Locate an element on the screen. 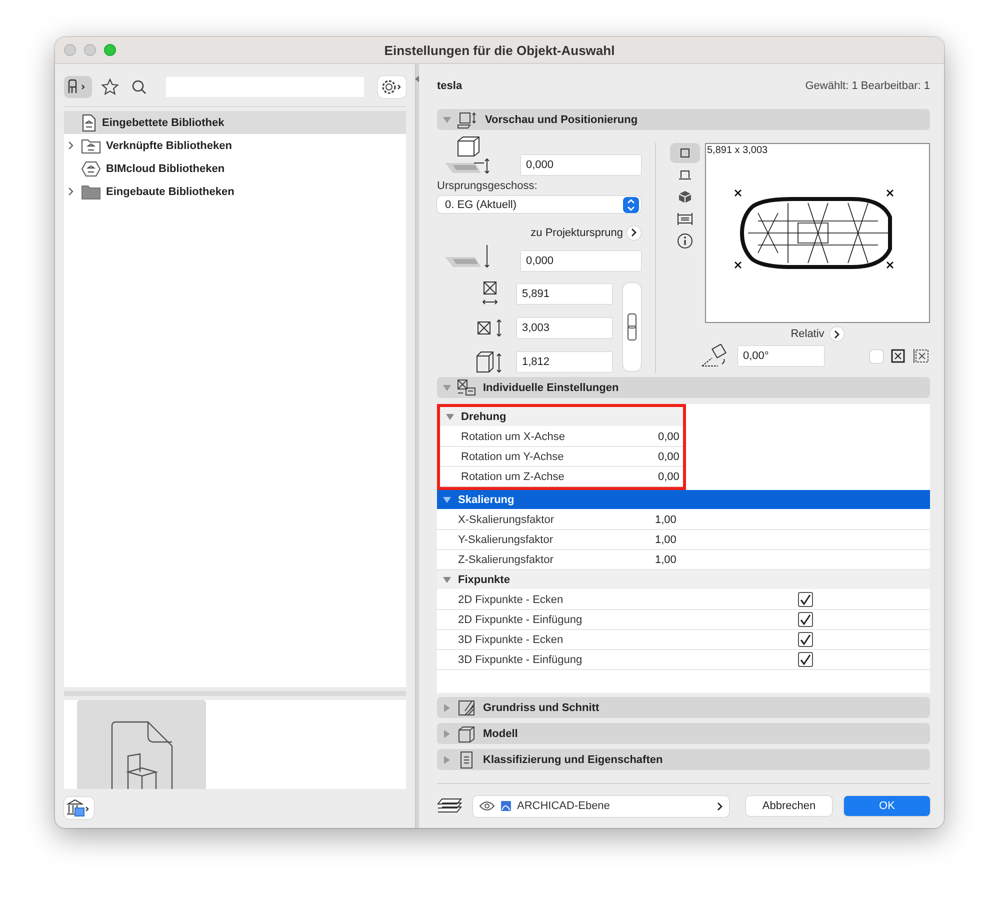  library-item: BIMcloud Bibliotheken is located at coordinates (235, 168).